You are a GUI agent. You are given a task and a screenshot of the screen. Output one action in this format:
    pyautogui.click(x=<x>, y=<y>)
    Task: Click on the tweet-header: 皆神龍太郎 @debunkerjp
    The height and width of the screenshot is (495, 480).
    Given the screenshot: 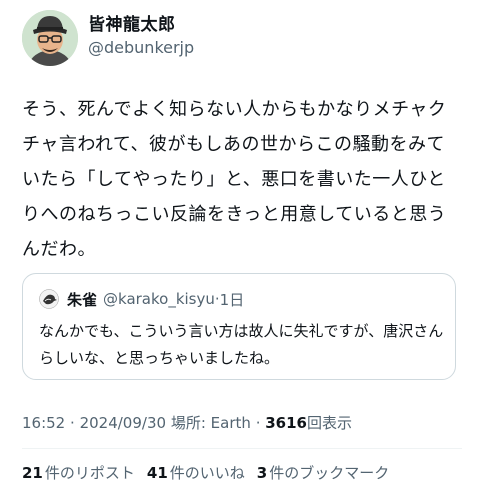 What is the action you would take?
    pyautogui.click(x=242, y=40)
    